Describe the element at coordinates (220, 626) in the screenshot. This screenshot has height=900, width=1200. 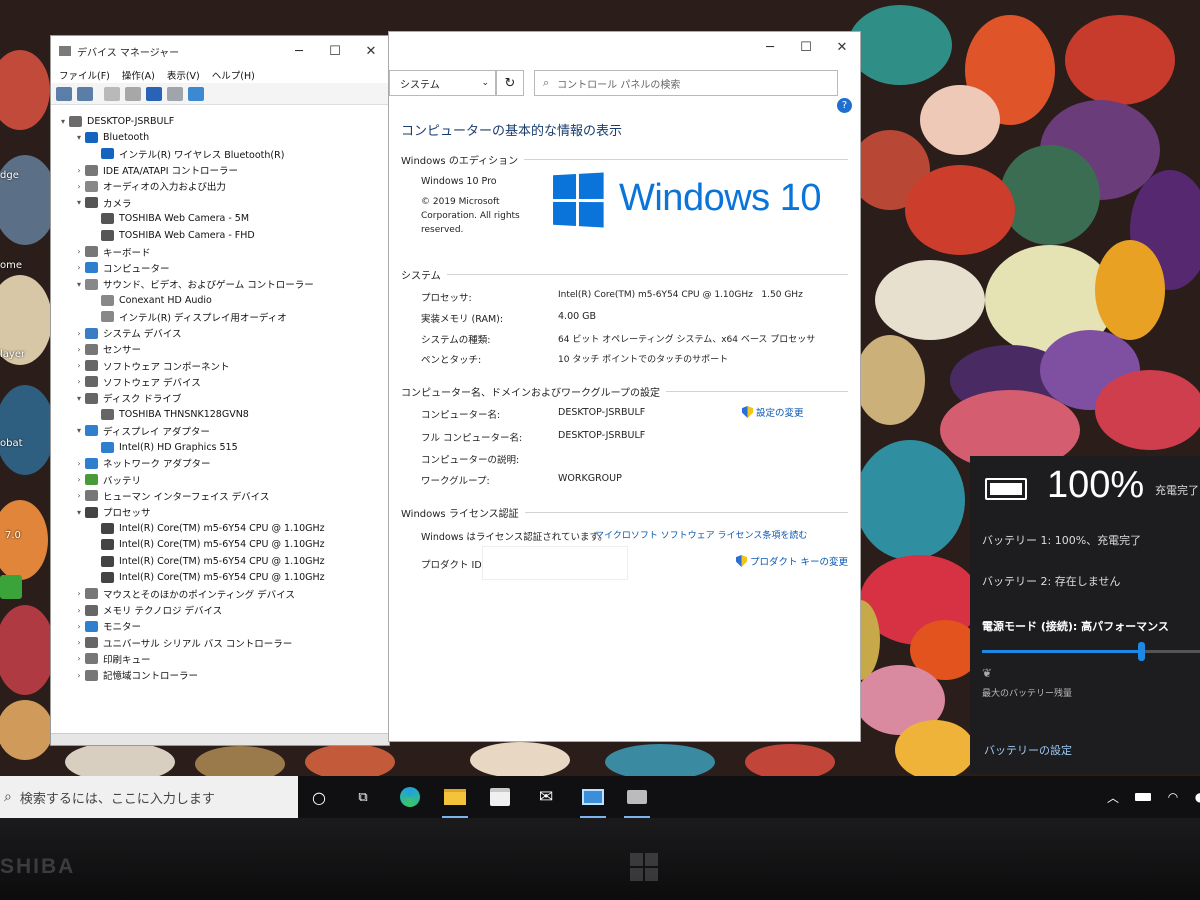
I see `device-tree-item: › モニター` at that location.